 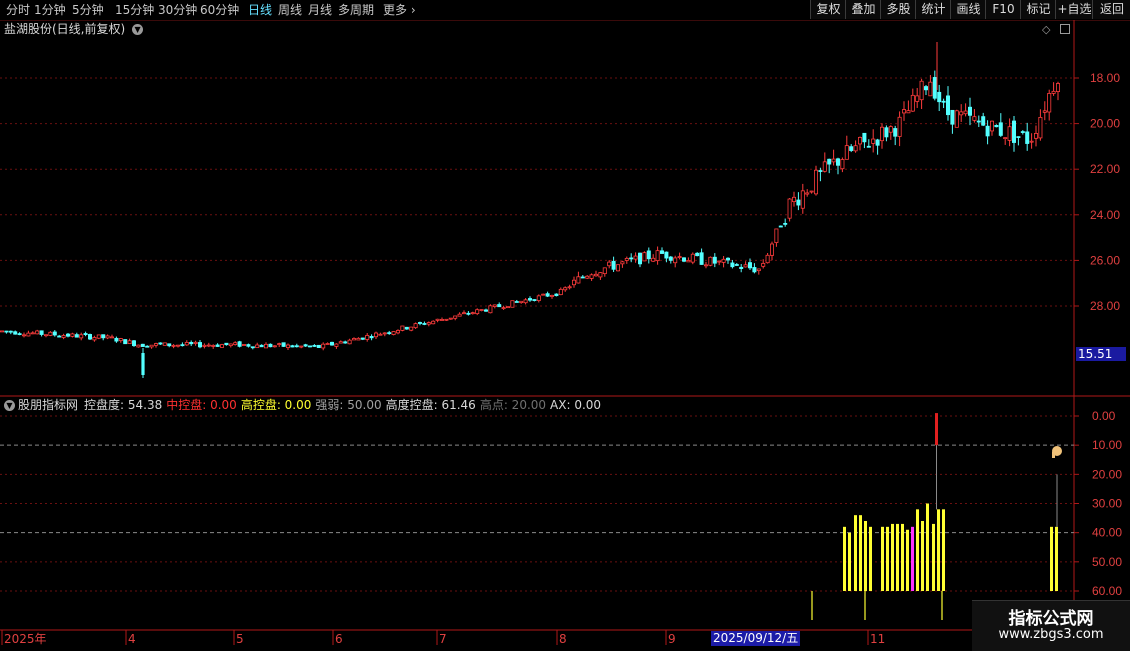 What do you see at coordinates (356, 10) in the screenshot?
I see `period-tab: 多周期` at bounding box center [356, 10].